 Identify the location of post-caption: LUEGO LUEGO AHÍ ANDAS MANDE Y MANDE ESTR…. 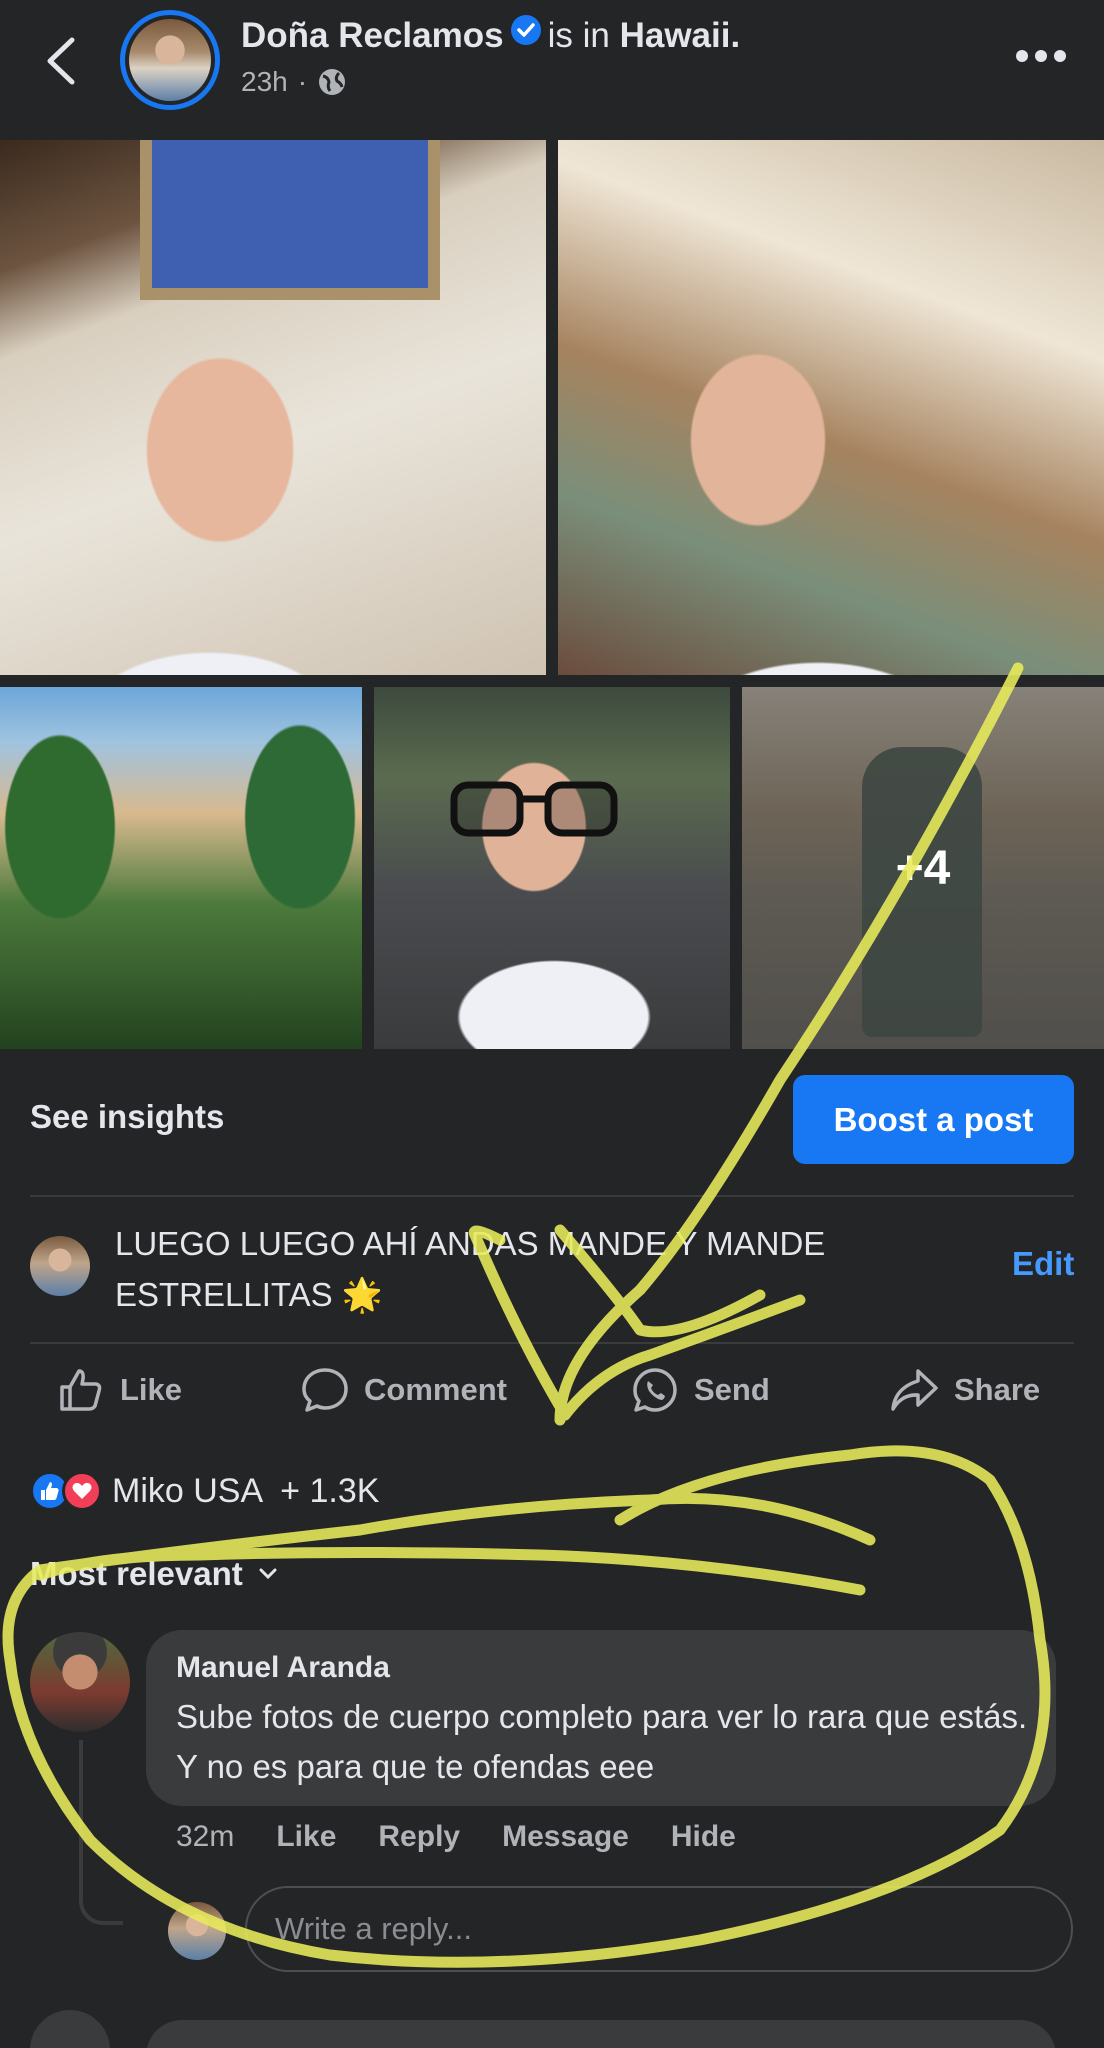
(470, 1269).